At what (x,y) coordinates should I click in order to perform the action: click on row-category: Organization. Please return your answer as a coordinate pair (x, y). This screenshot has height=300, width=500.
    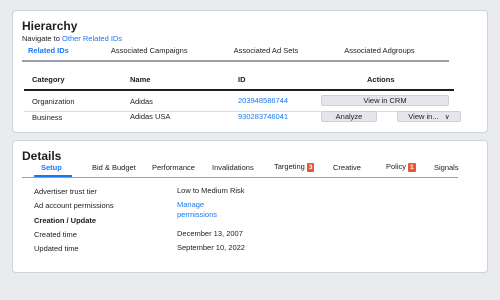
    Looking at the image, I should click on (53, 101).